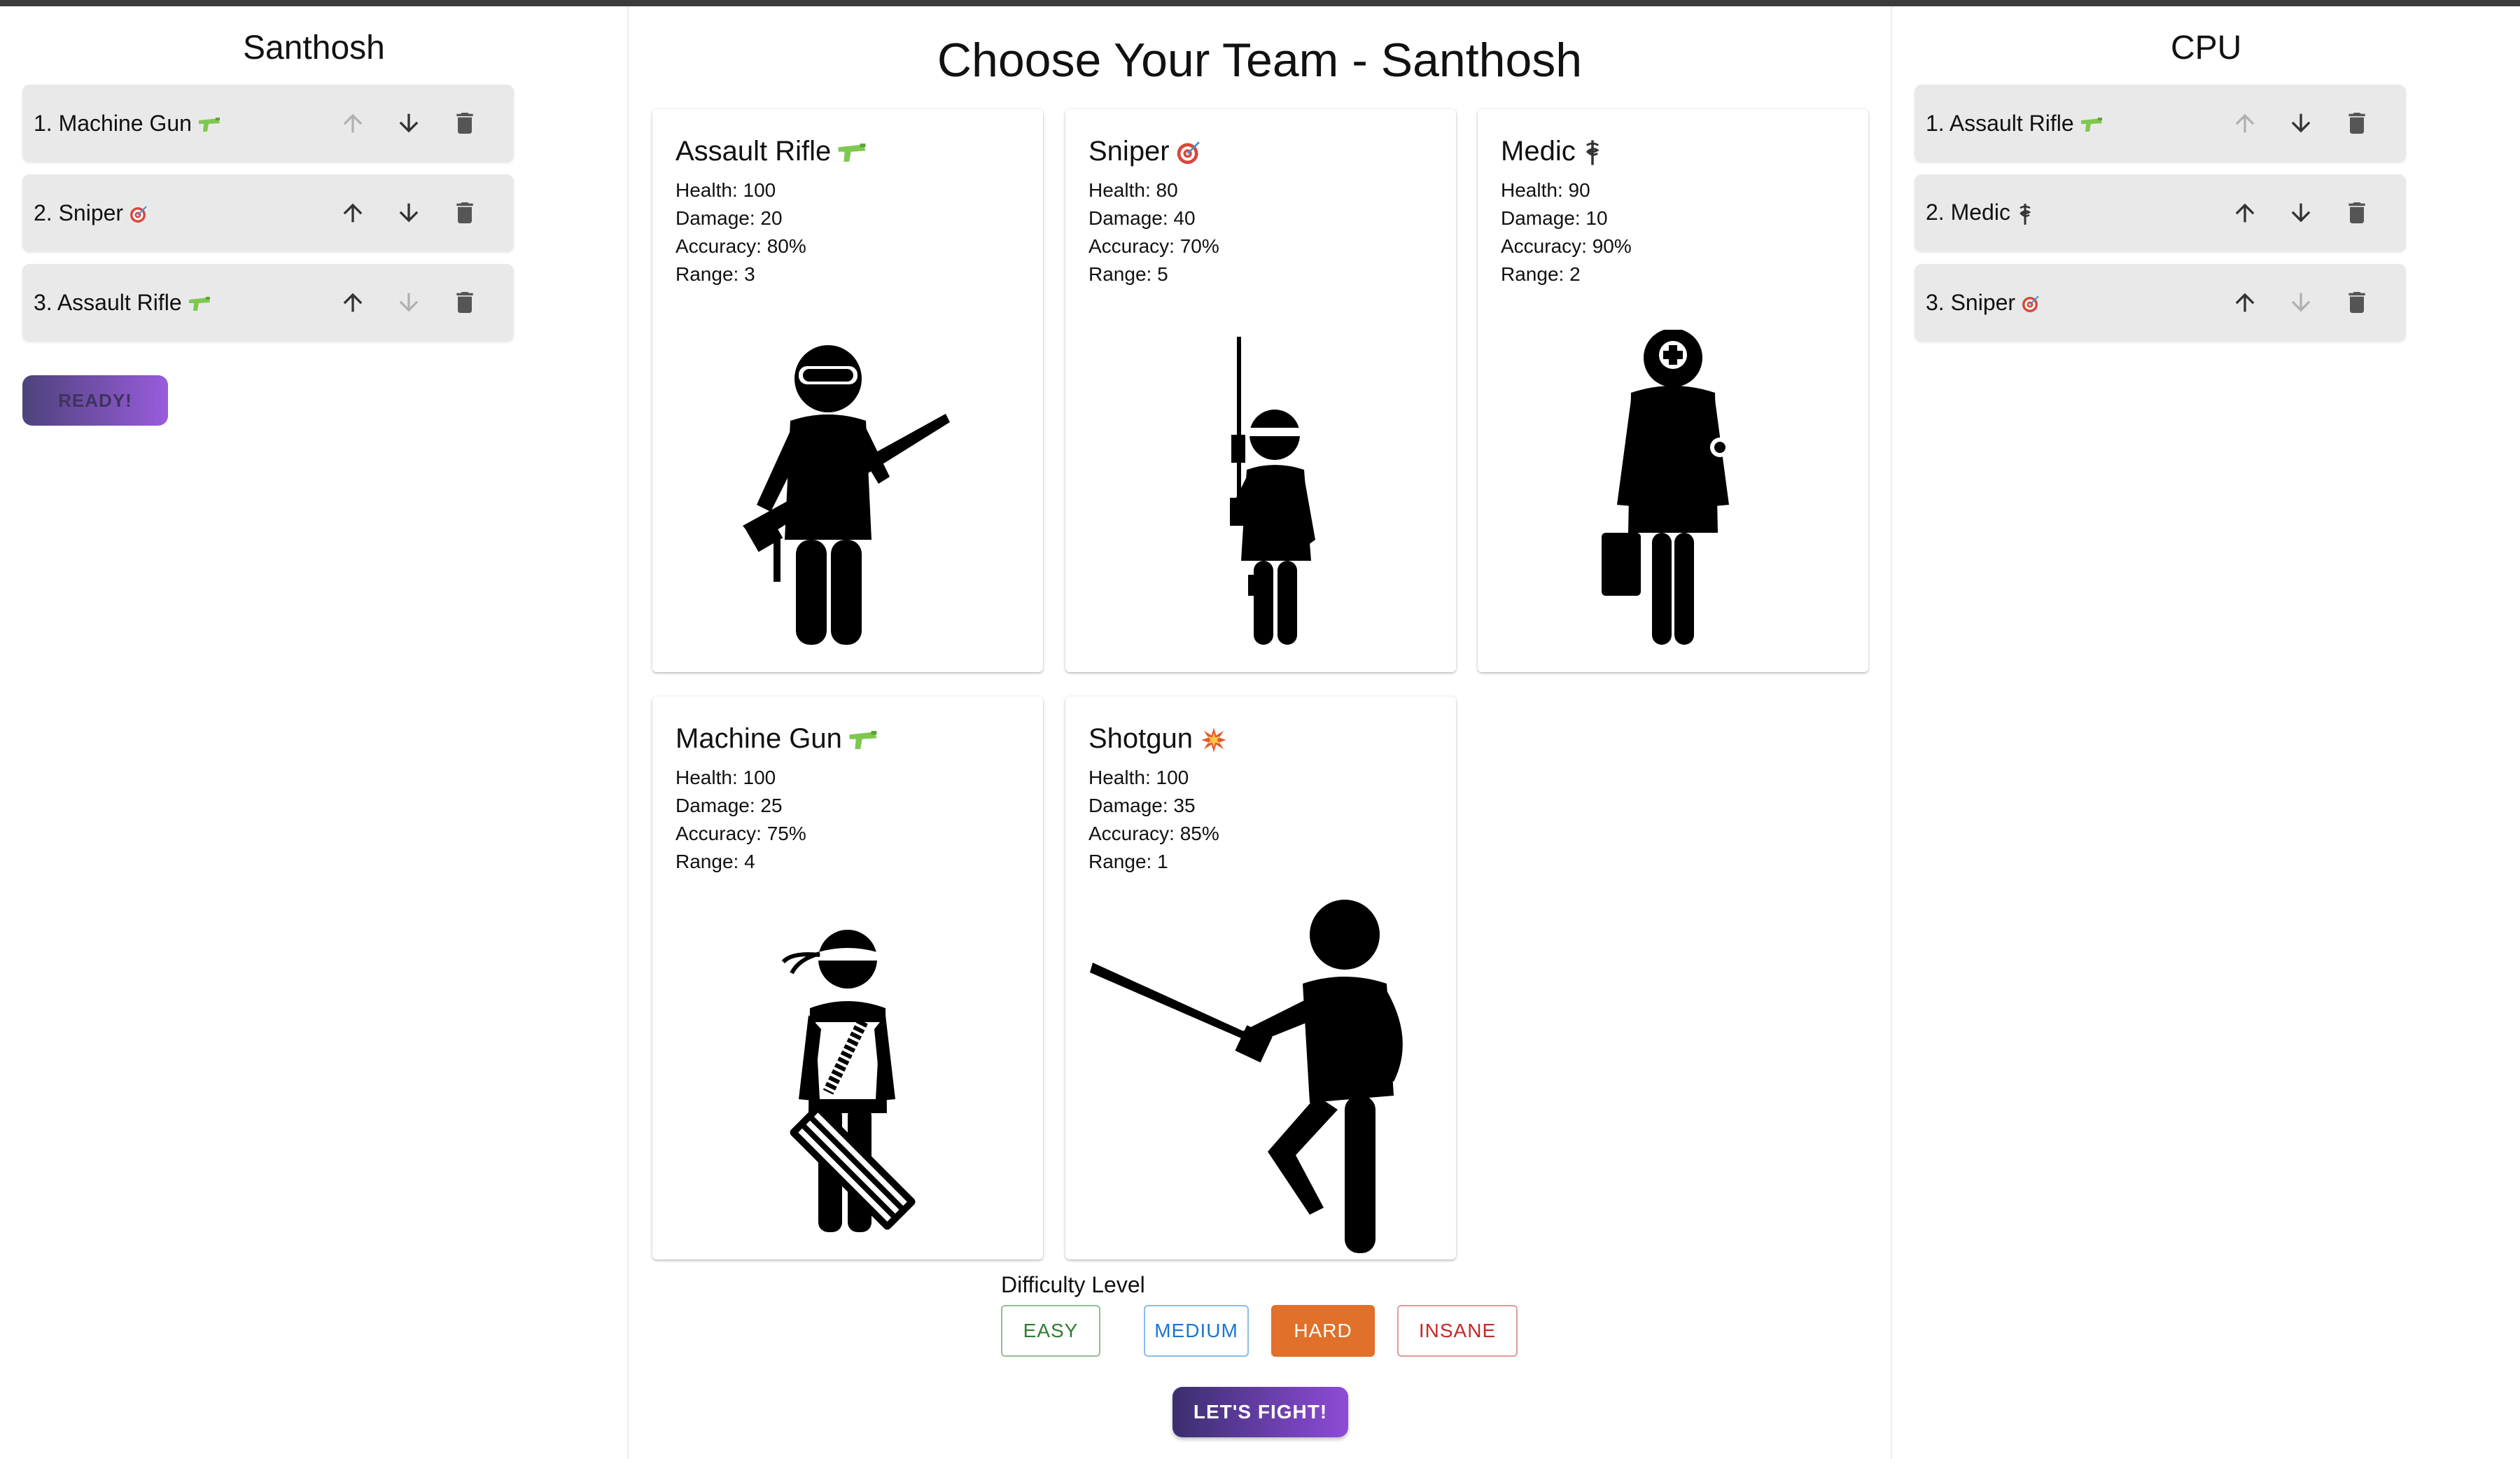  Describe the element at coordinates (1260, 60) in the screenshot. I see `page-title: Choose Your Team - Santhosh` at that location.